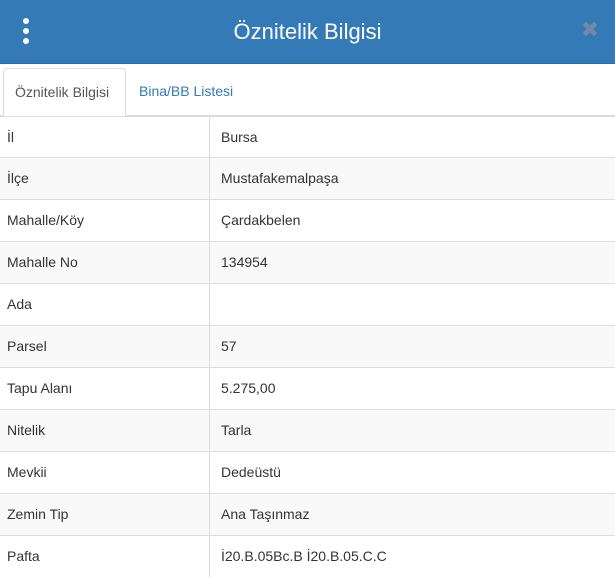 The width and height of the screenshot is (615, 577). What do you see at coordinates (280, 178) in the screenshot?
I see `attribute-value: Mustafakemalpaşa` at bounding box center [280, 178].